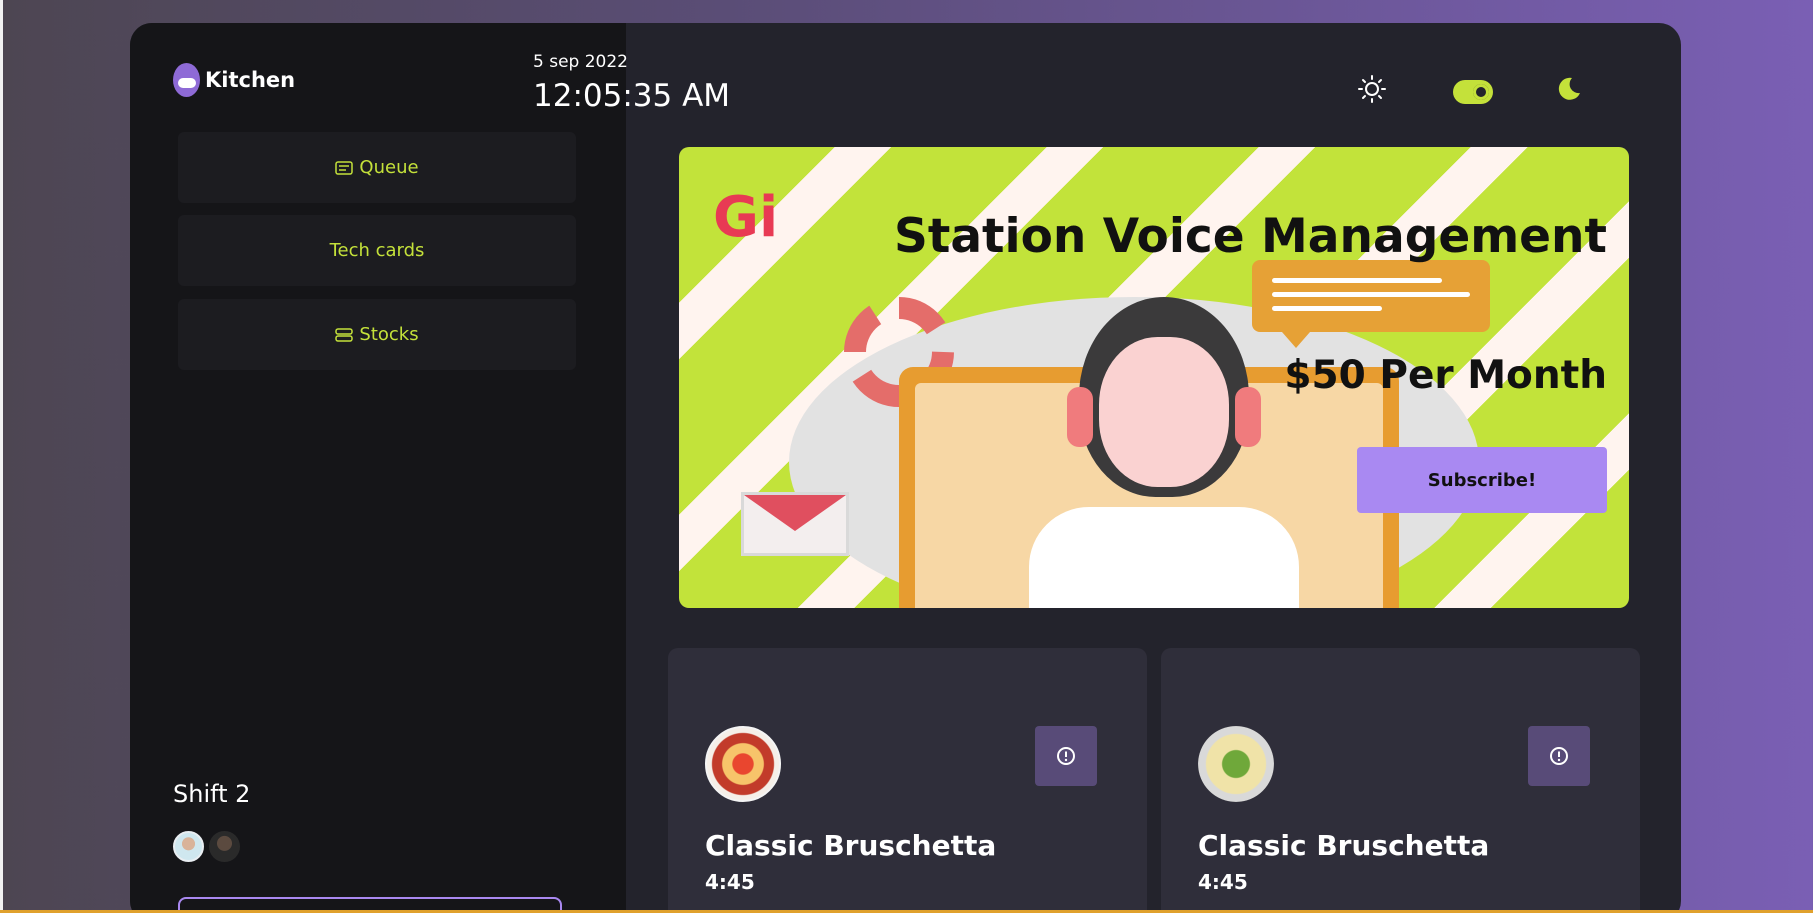 The image size is (1813, 913). Describe the element at coordinates (580, 62) in the screenshot. I see `current-date: 5 sep 2022` at that location.